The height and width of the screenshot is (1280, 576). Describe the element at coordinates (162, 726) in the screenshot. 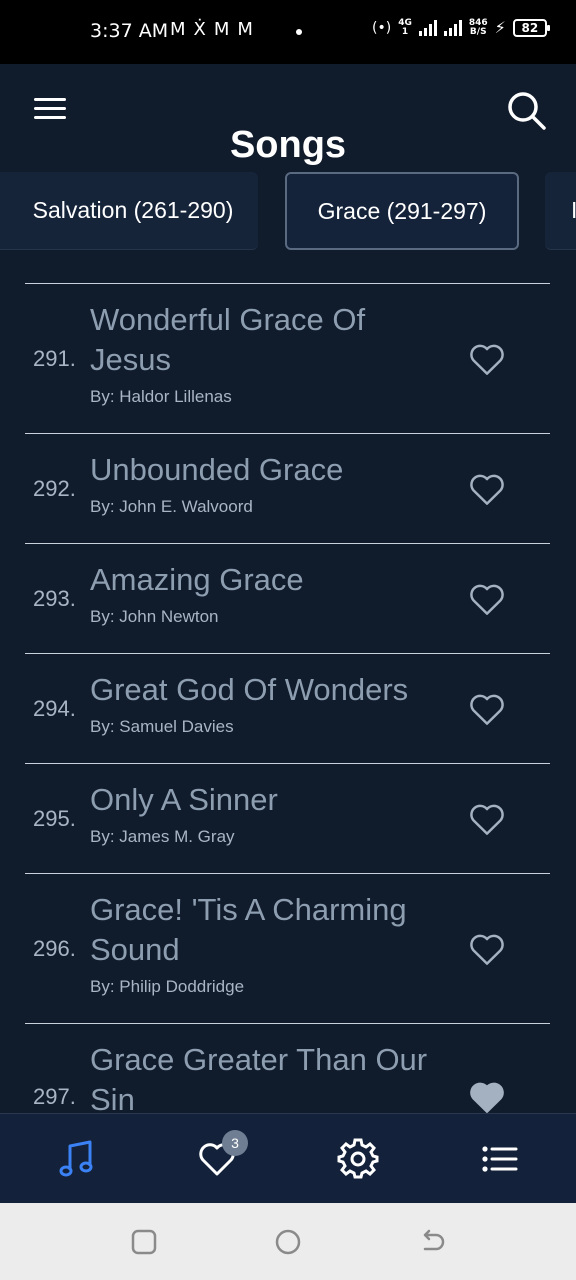

I see `song-author: By: Samuel Davies` at that location.